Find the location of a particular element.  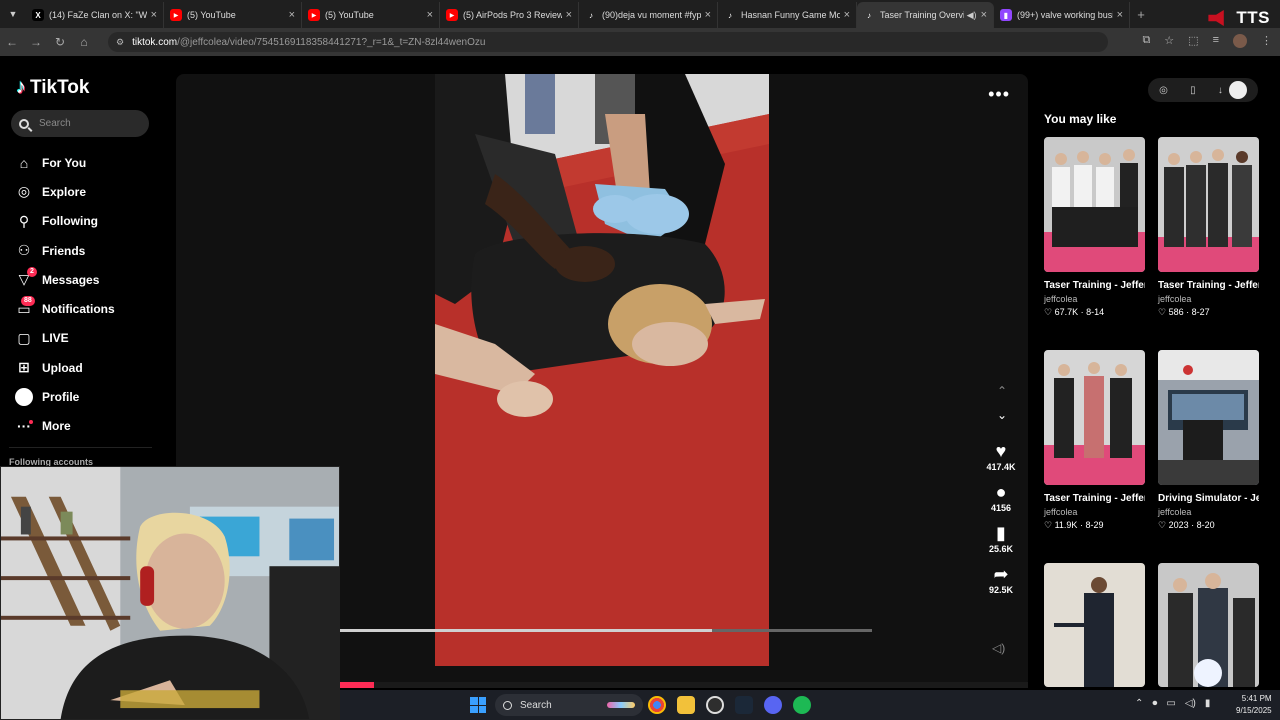

discord-icon is located at coordinates (773, 705).